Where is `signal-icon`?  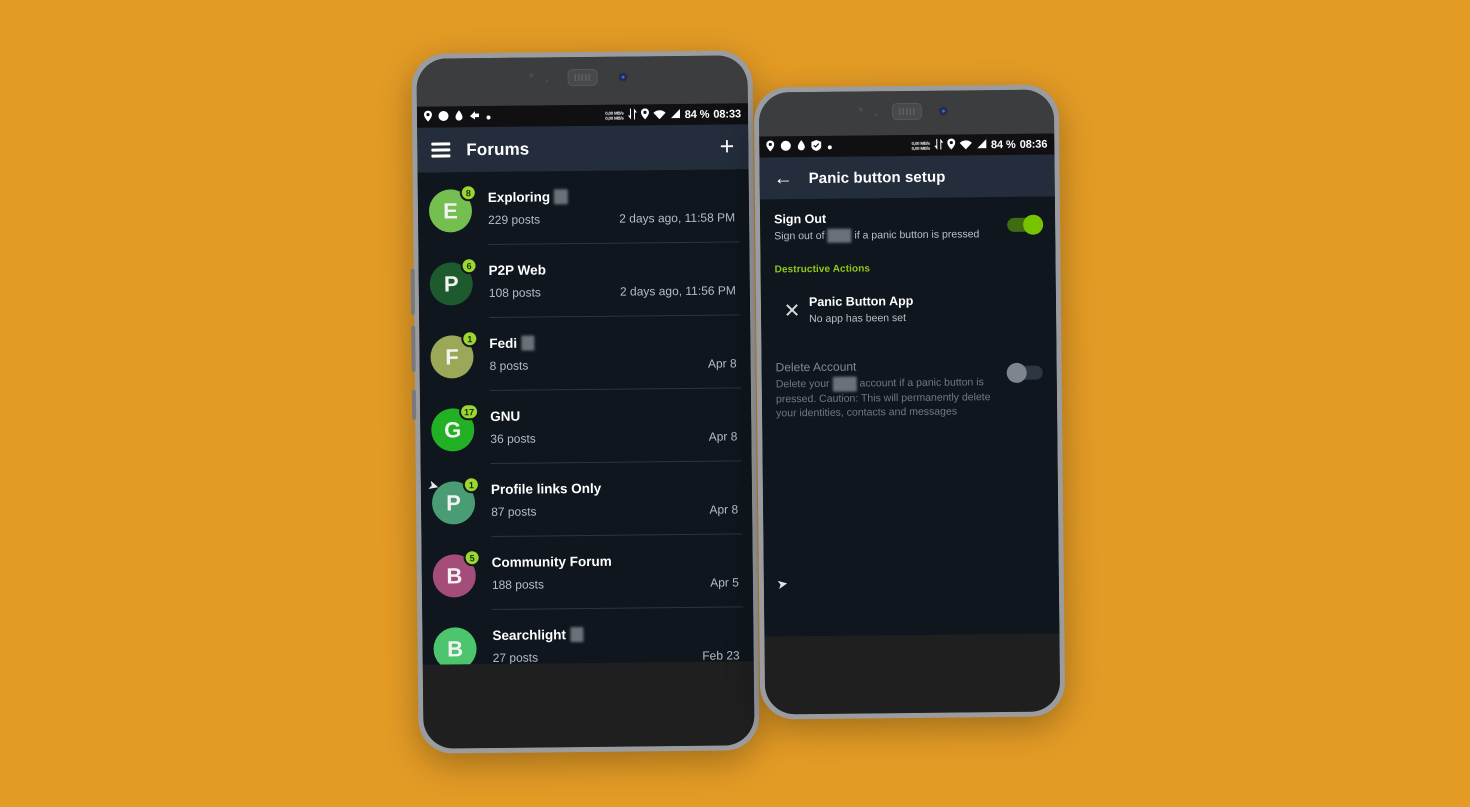 signal-icon is located at coordinates (675, 114).